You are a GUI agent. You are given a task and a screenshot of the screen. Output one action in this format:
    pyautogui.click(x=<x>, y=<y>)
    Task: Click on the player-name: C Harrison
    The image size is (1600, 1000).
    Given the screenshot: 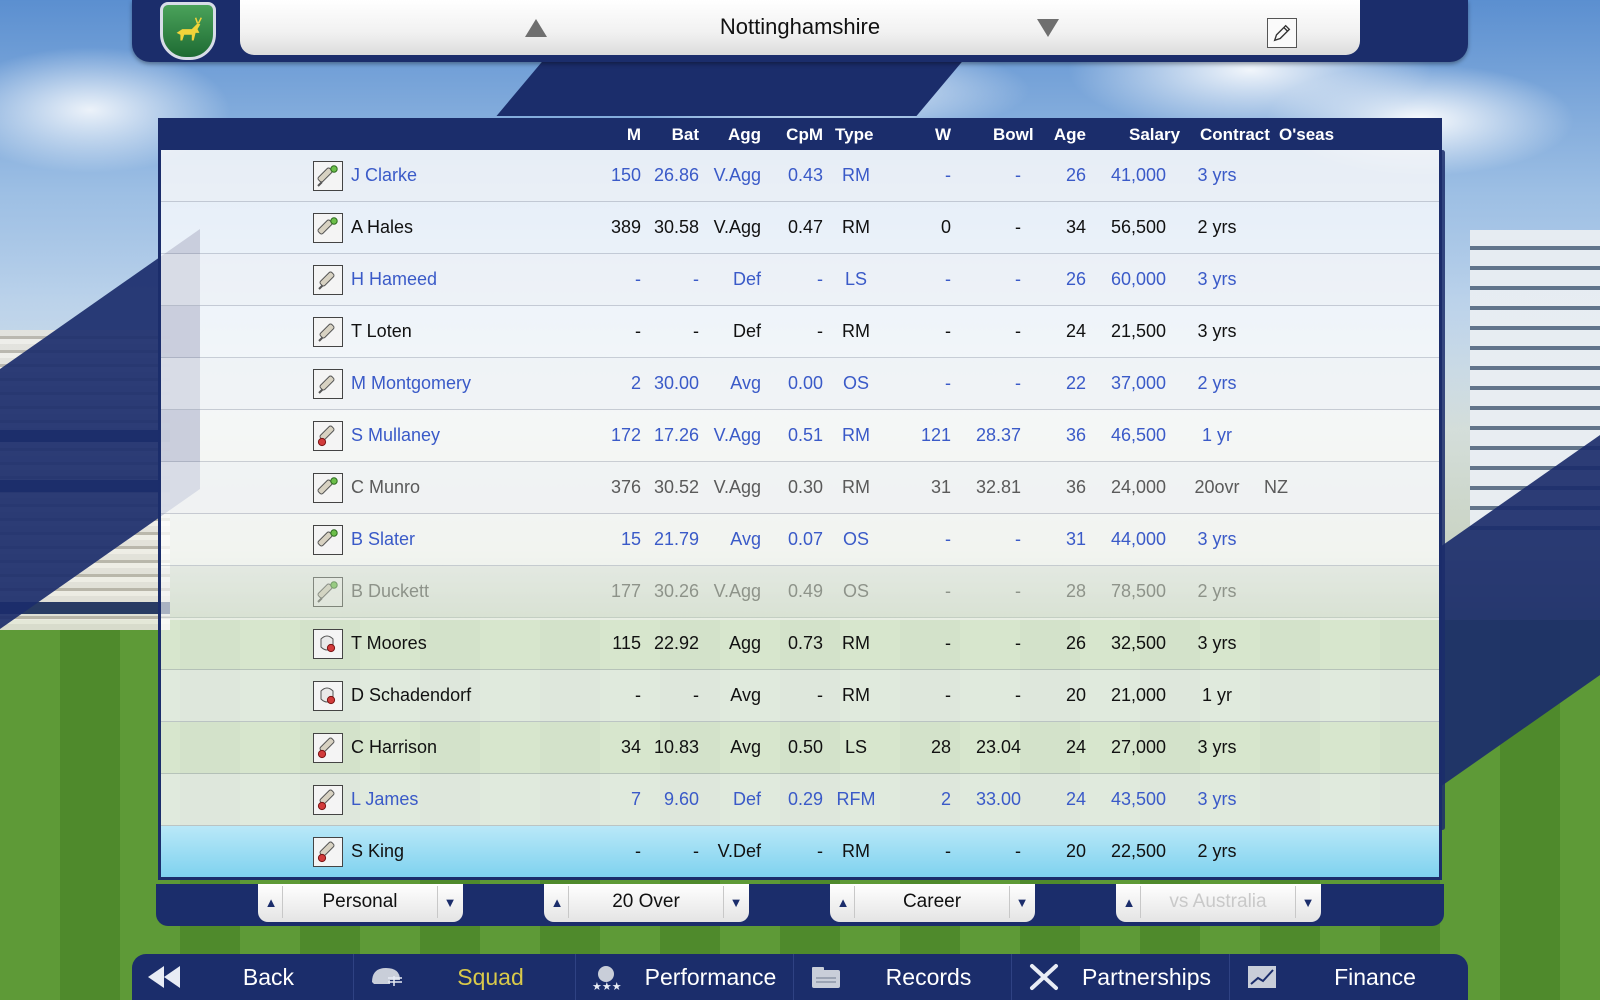 What is the action you would take?
    pyautogui.click(x=394, y=747)
    